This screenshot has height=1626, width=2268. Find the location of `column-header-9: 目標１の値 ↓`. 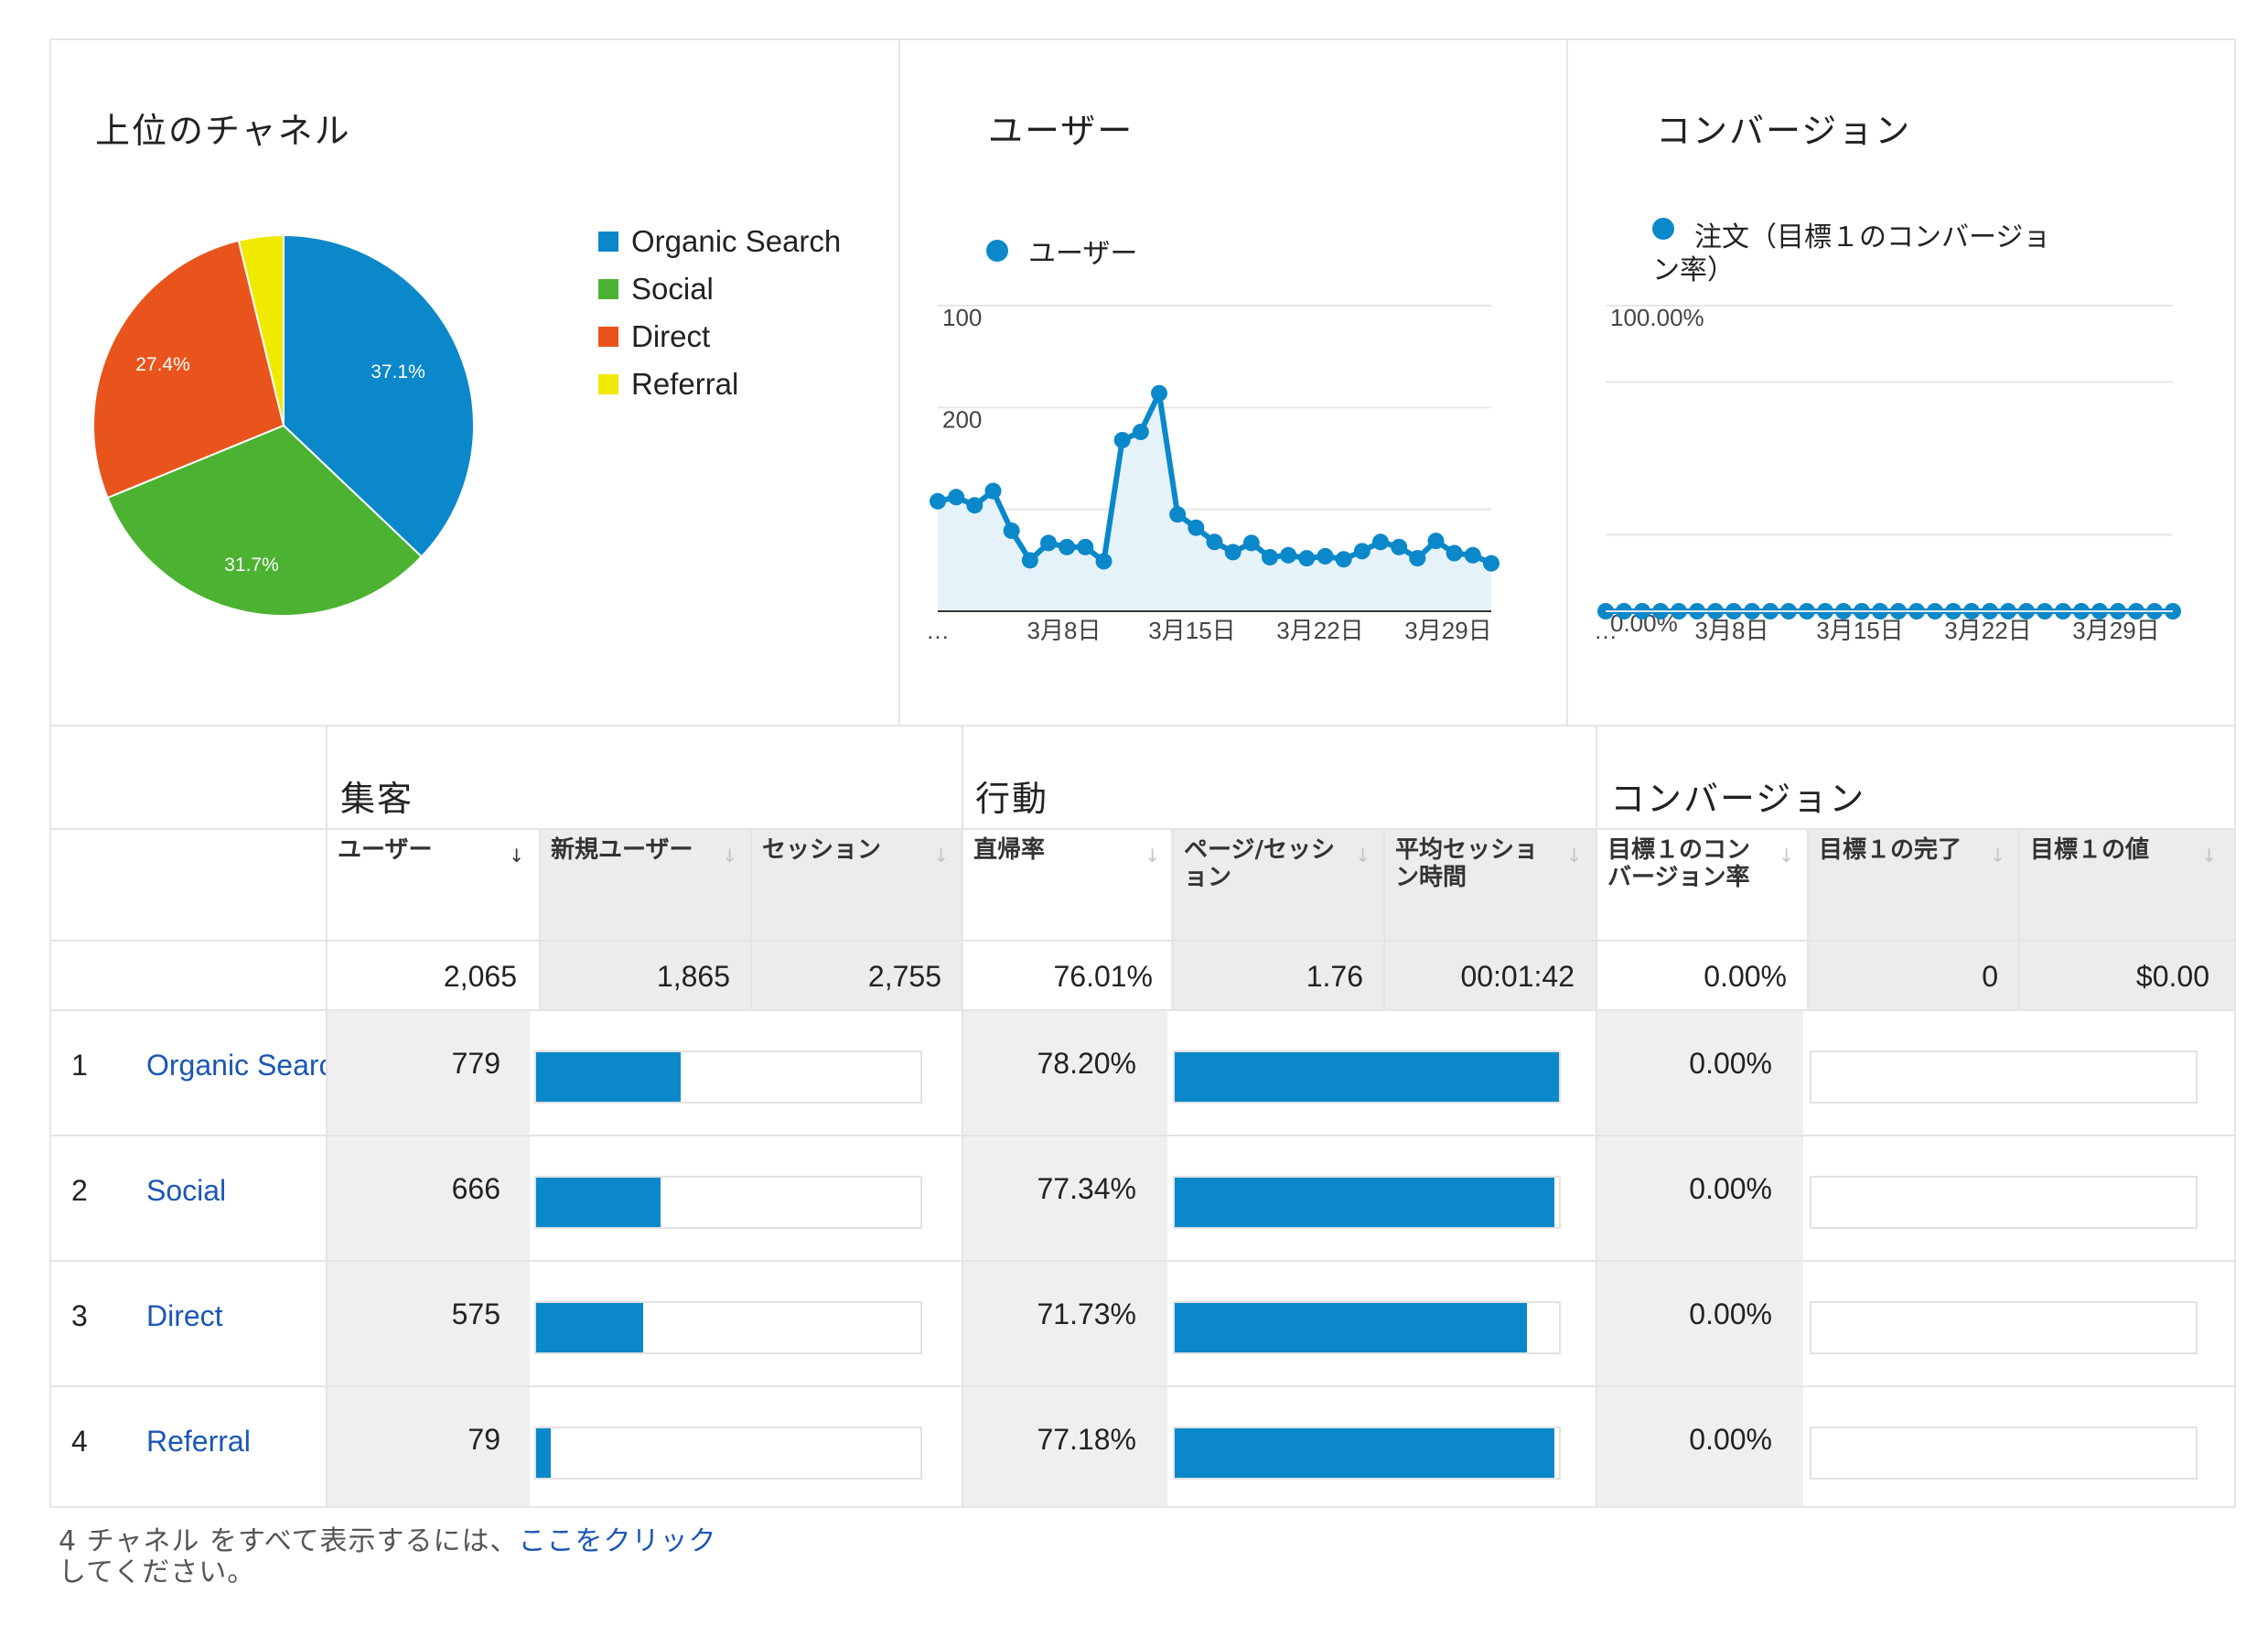

column-header-9: 目標１の値 ↓ is located at coordinates (2125, 884).